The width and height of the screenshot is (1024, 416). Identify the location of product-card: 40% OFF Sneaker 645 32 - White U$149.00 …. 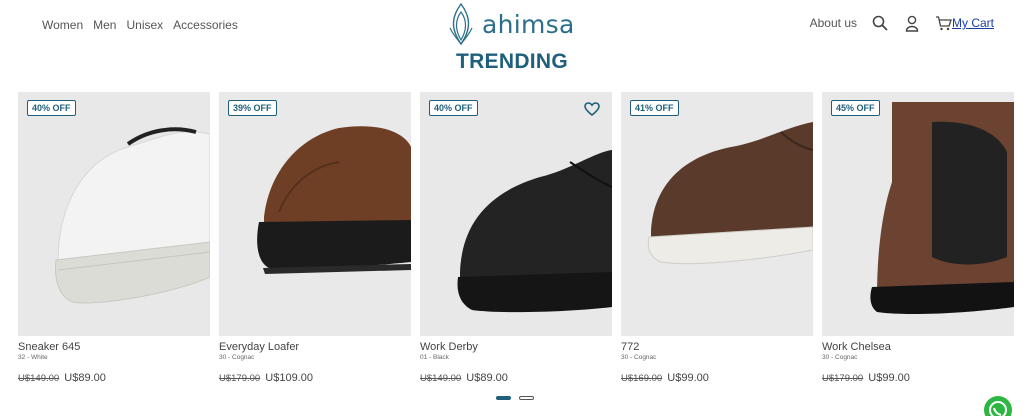
(114, 242).